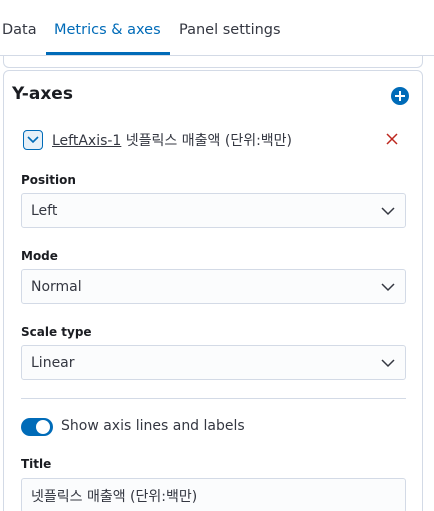 The width and height of the screenshot is (434, 511). What do you see at coordinates (107, 39) in the screenshot?
I see `tab-metrics-axes: Metrics & axes` at bounding box center [107, 39].